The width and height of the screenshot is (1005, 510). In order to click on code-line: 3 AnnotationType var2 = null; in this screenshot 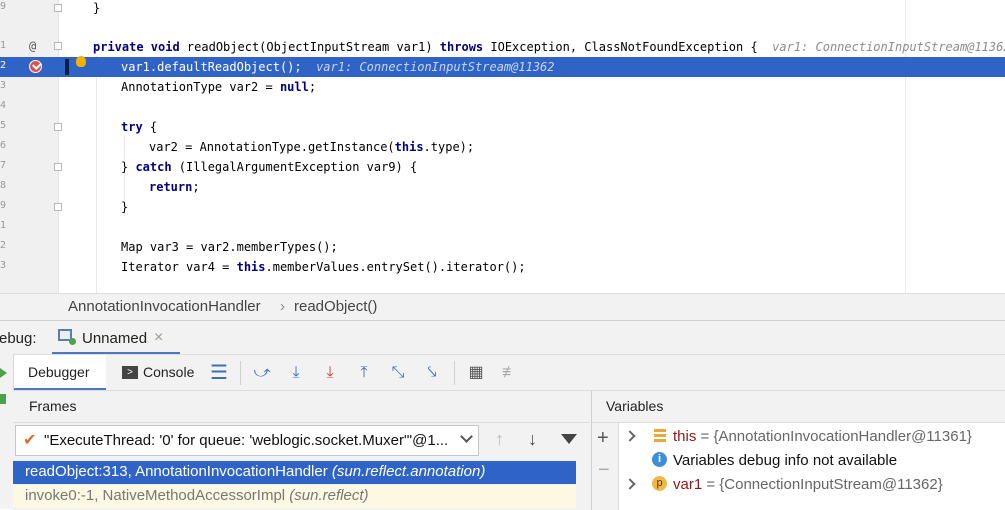, I will do `click(502, 87)`.